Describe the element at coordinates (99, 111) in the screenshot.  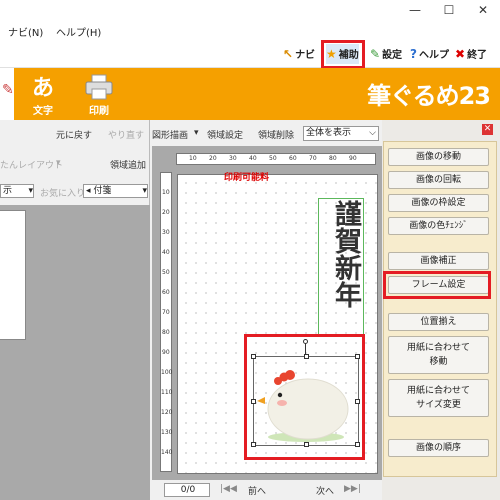
I see `print-ribbon-label: 印刷` at that location.